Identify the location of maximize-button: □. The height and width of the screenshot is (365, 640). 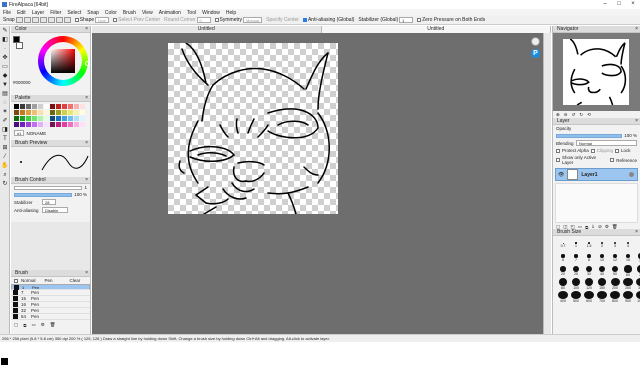
(619, 4).